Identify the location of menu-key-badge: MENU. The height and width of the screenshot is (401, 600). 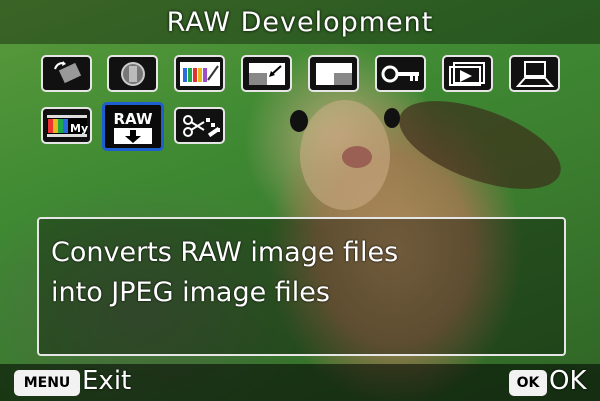
(47, 383).